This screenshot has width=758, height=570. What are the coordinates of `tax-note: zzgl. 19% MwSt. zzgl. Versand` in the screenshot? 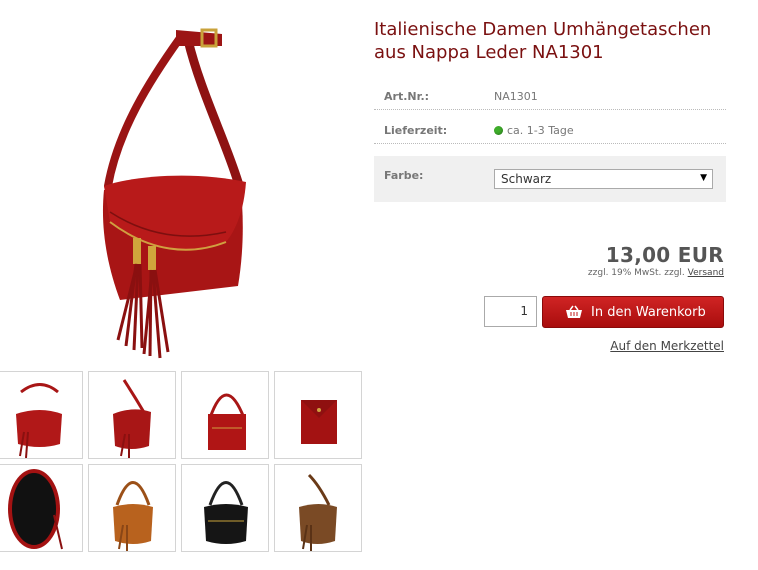 It's located at (655, 273).